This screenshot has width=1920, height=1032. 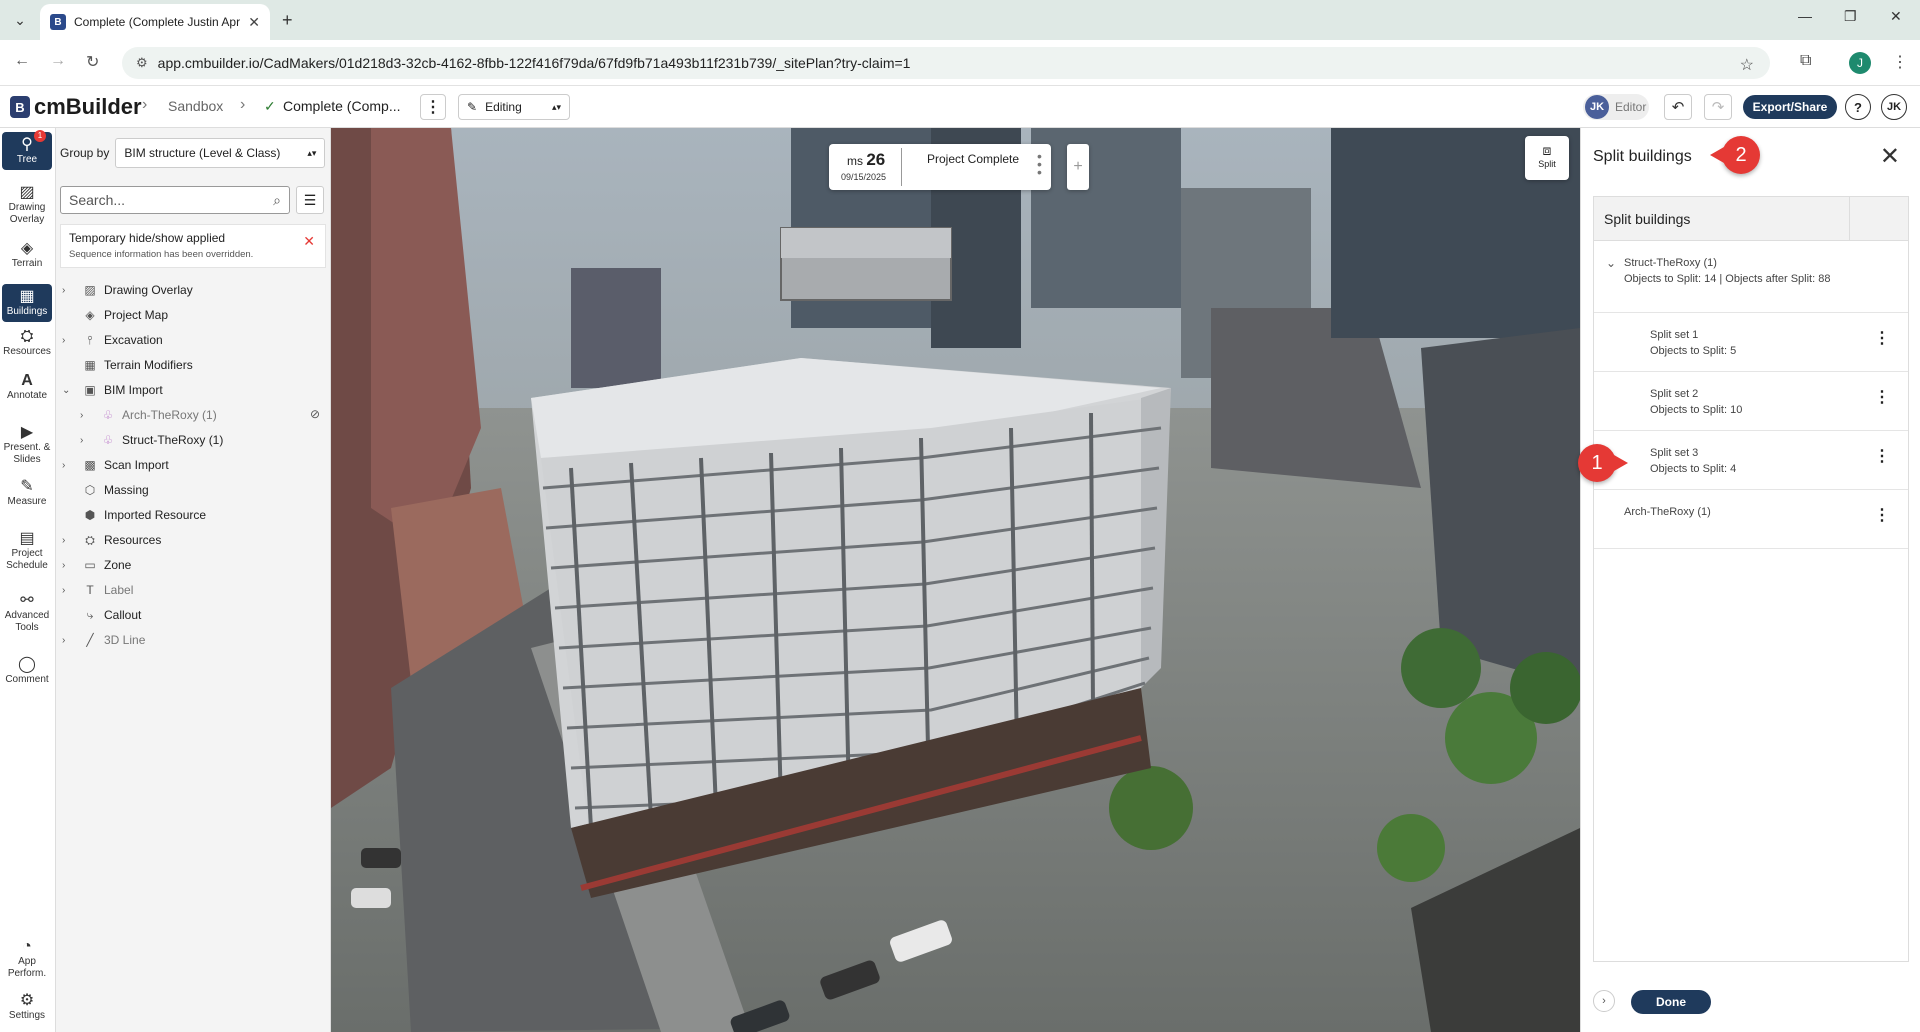 What do you see at coordinates (27, 387) in the screenshot?
I see `rail-annotate: A Annotate` at bounding box center [27, 387].